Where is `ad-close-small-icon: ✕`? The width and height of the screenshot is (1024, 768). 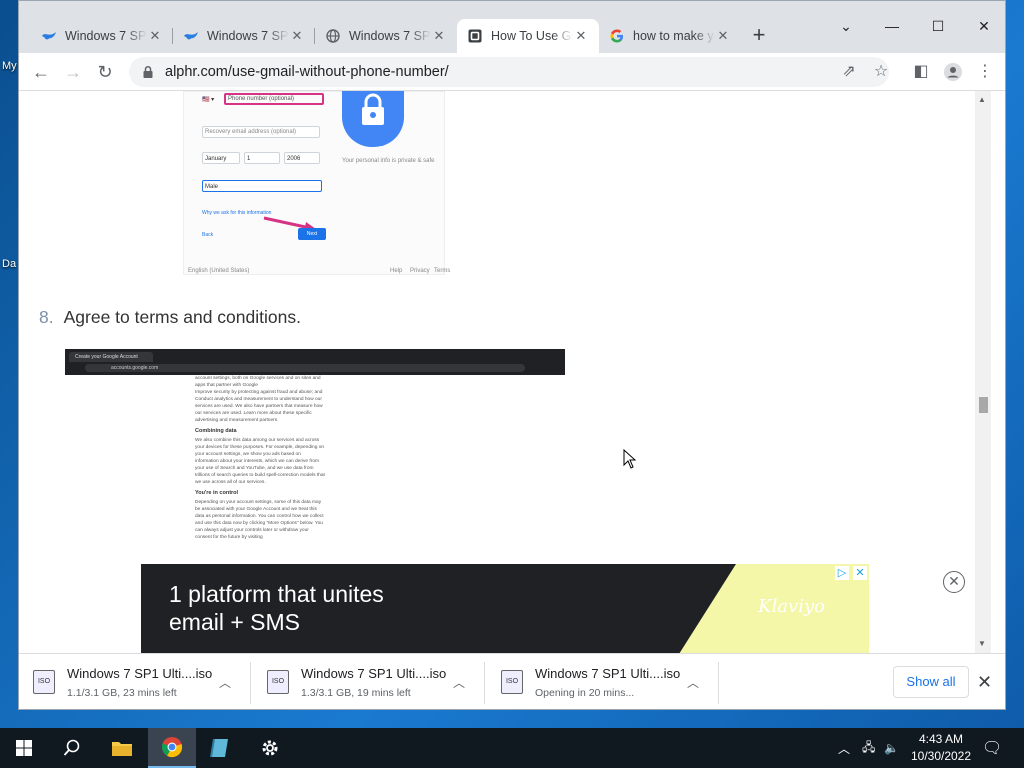 ad-close-small-icon: ✕ is located at coordinates (860, 573).